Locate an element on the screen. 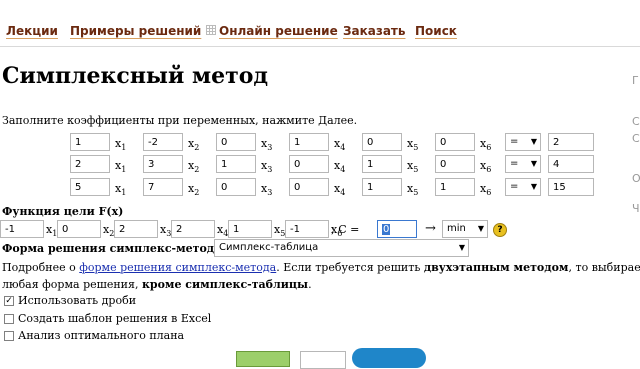 The width and height of the screenshot is (640, 369). objective-label: Функция цели F(x) is located at coordinates (62, 211).